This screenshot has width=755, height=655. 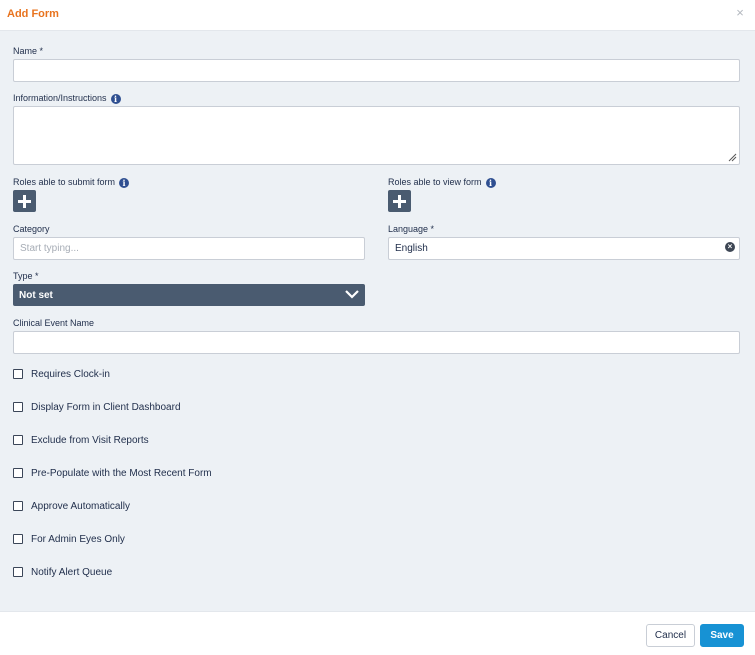 I want to click on notify-alert-queue-row: Notify Alert Queue, so click(x=62, y=572).